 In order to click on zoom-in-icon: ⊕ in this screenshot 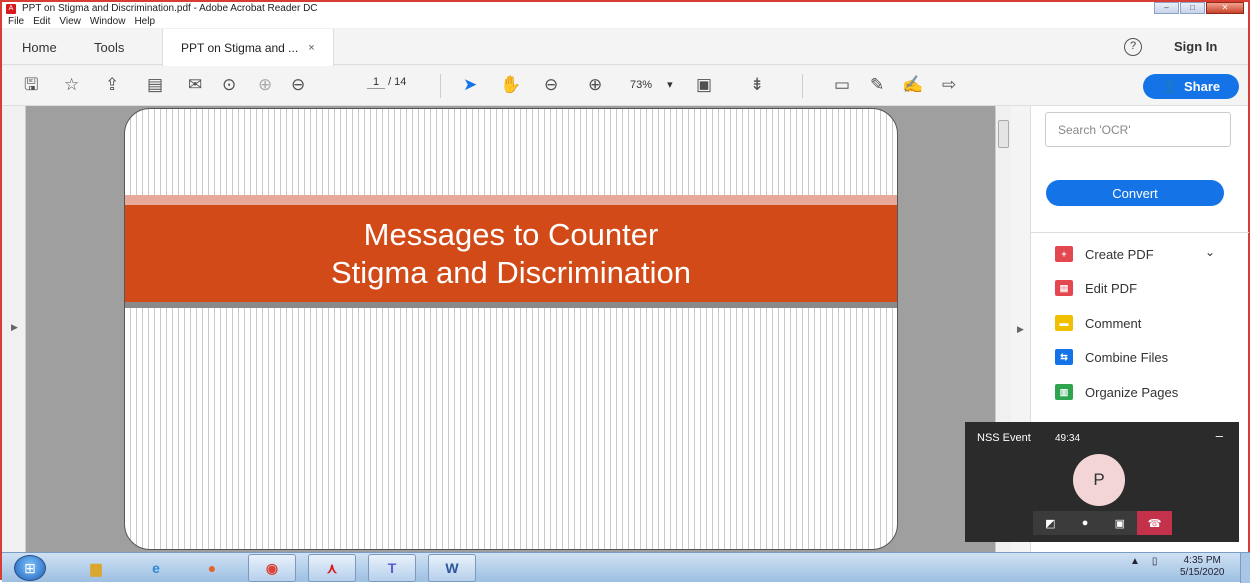, I will do `click(595, 85)`.